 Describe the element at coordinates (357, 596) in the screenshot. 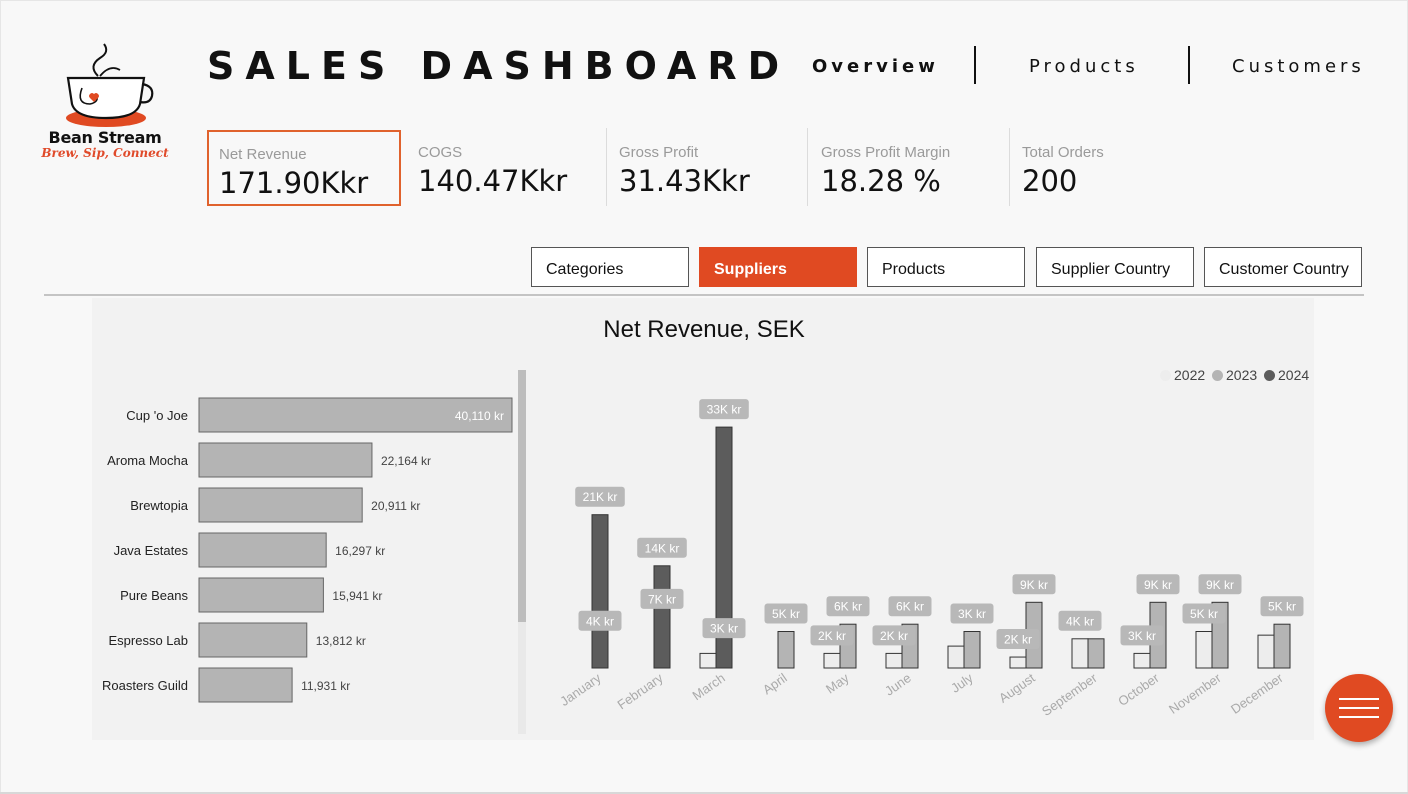

I see `supplier-value-label: 15,941 kr` at that location.